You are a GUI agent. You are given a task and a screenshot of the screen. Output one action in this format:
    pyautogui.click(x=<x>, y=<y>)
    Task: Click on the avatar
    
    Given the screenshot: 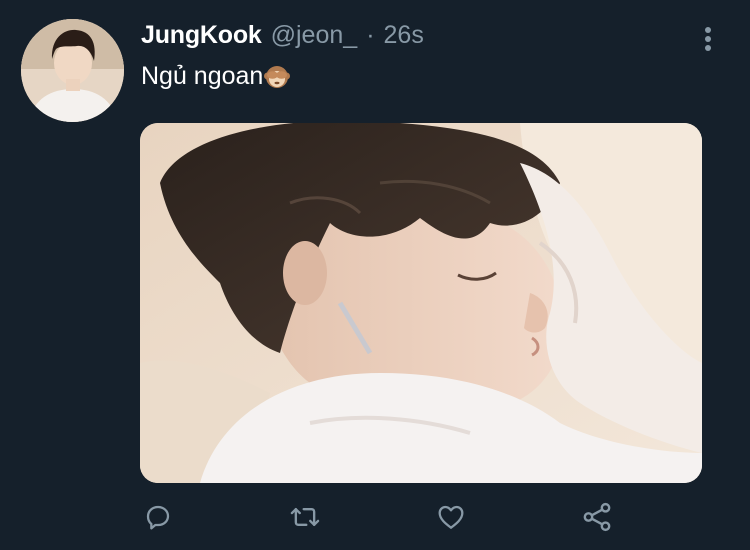 What is the action you would take?
    pyautogui.click(x=72, y=70)
    